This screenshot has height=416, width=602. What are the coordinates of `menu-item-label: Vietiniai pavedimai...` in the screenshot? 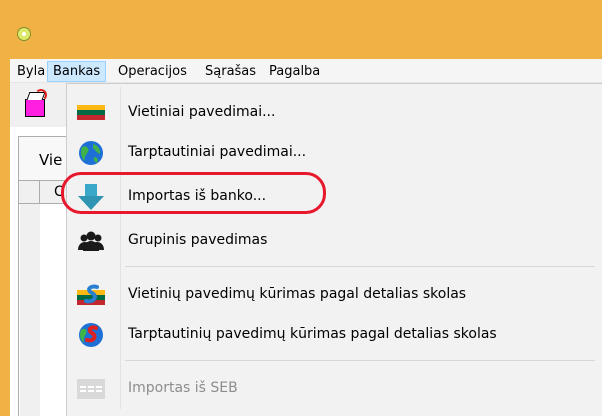 It's located at (202, 112).